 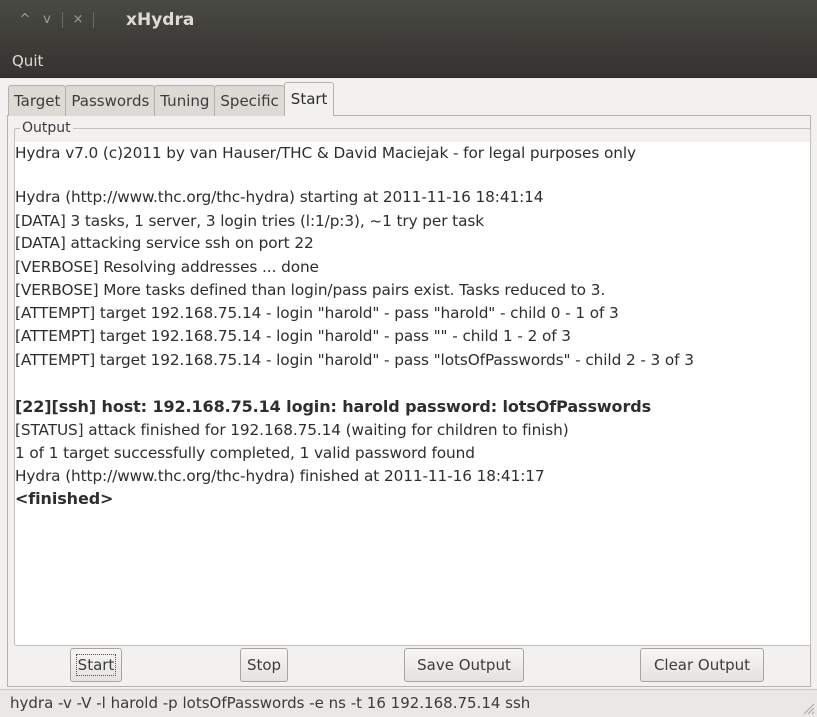 What do you see at coordinates (47, 20) in the screenshot?
I see `minimize-icon: v` at bounding box center [47, 20].